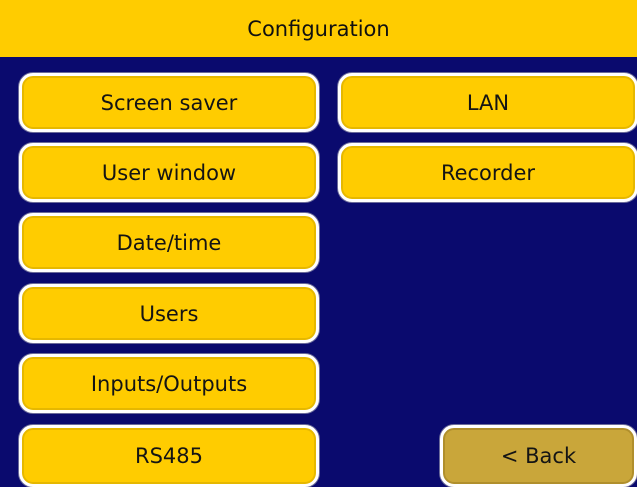 The image size is (637, 487). What do you see at coordinates (169, 242) in the screenshot?
I see `date-time-button: Date/time` at bounding box center [169, 242].